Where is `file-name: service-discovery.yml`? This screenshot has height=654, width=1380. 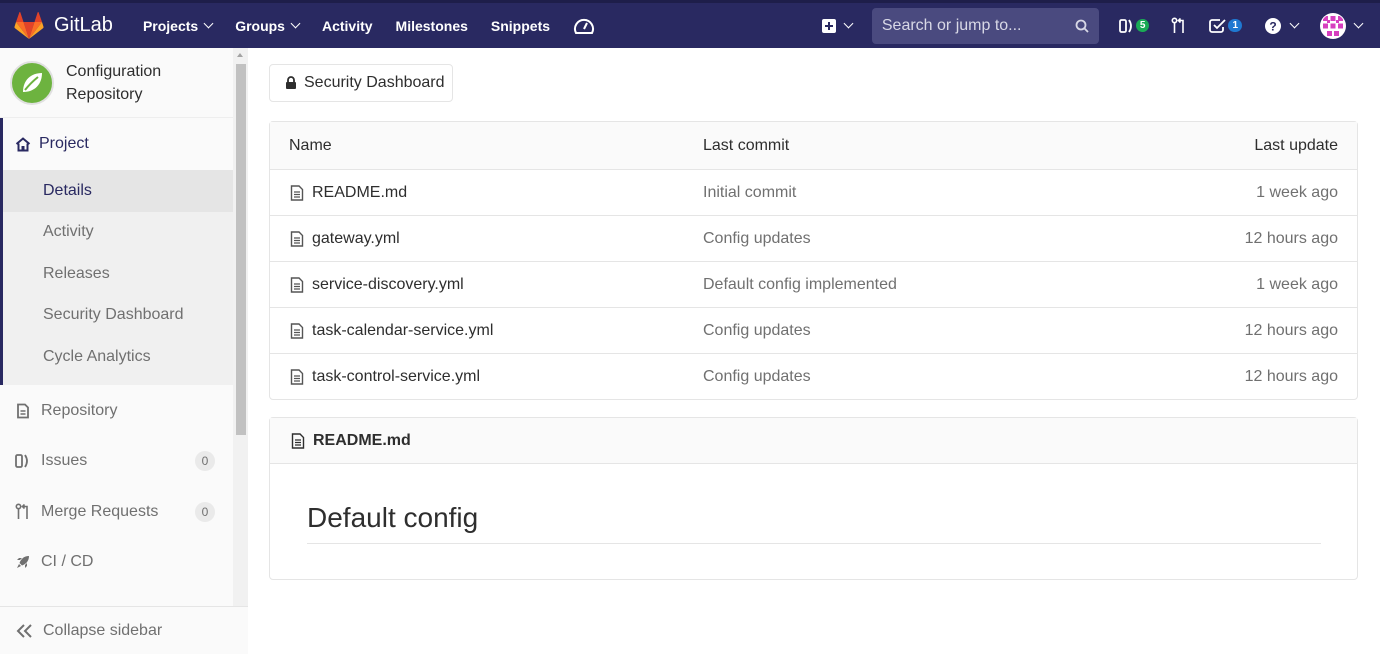 file-name: service-discovery.yml is located at coordinates (388, 284).